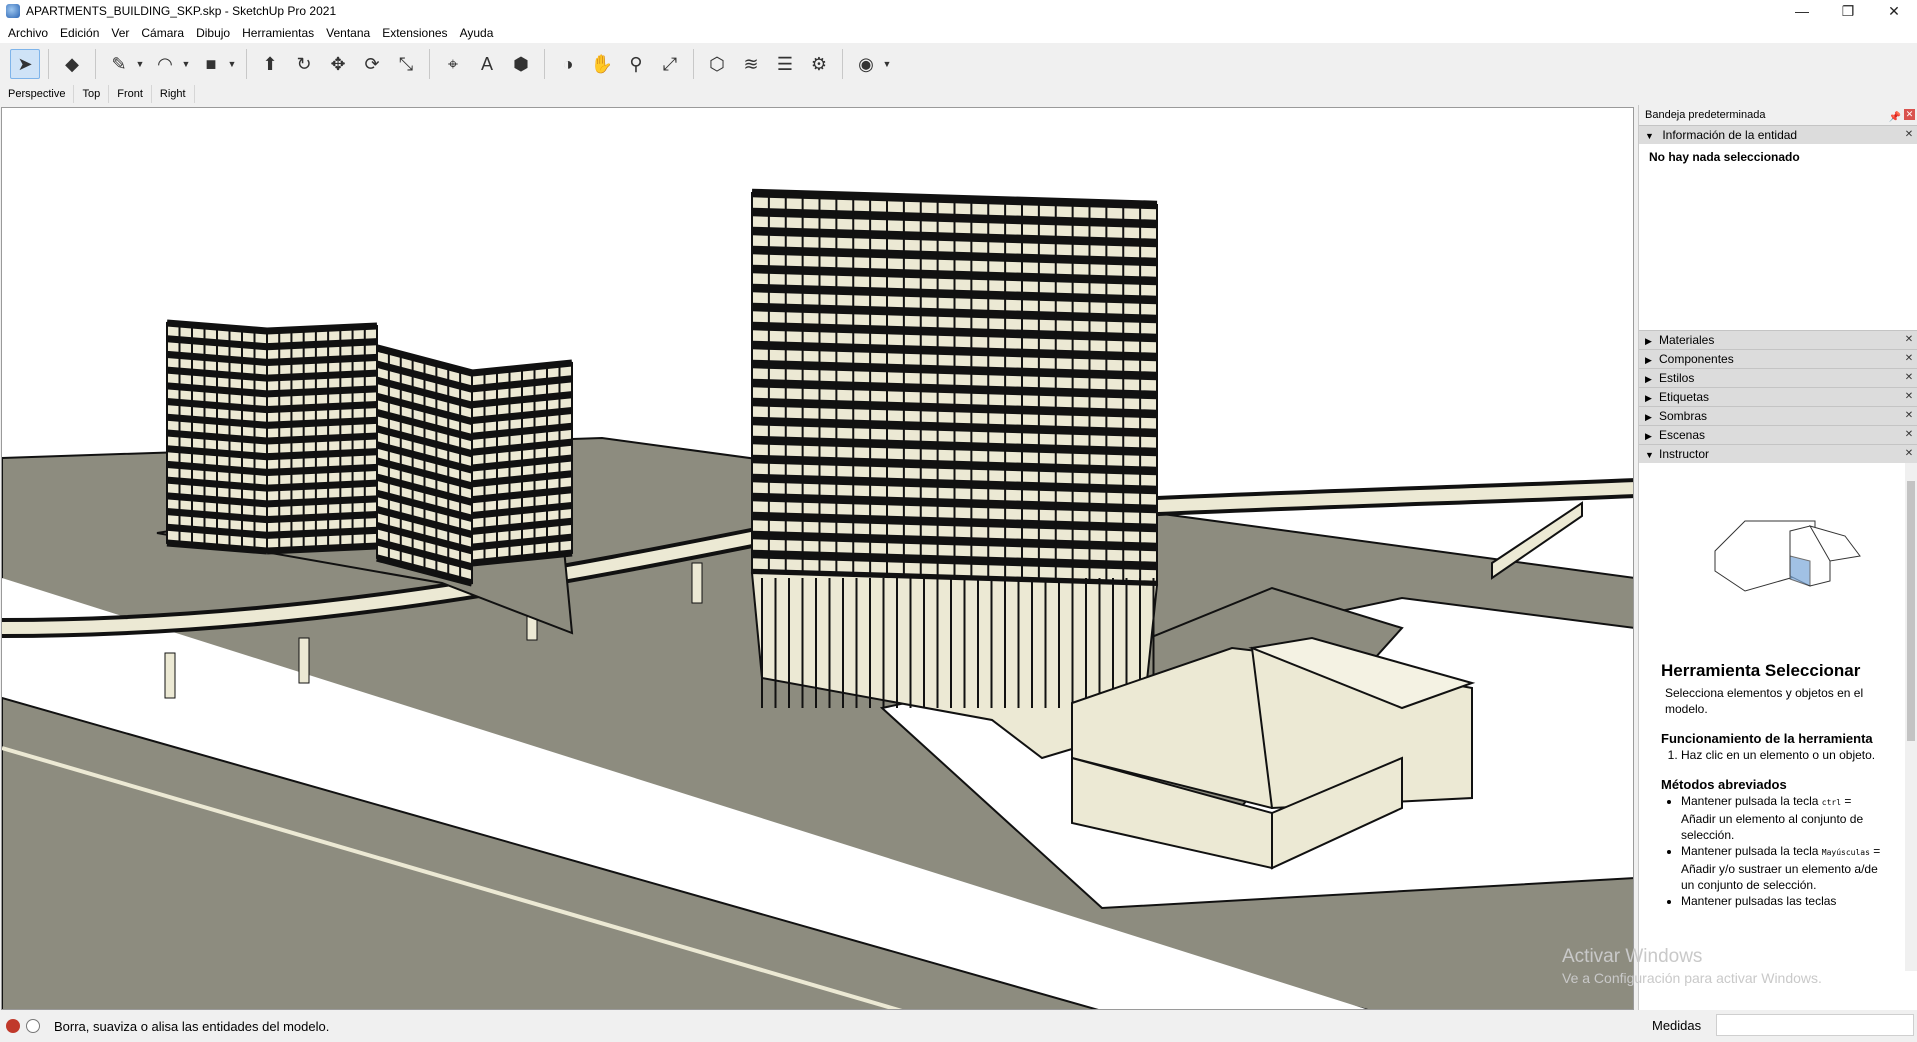  Describe the element at coordinates (1778, 115) in the screenshot. I see `tray-header: Bandeja predeterminada 📌 ✕` at that location.